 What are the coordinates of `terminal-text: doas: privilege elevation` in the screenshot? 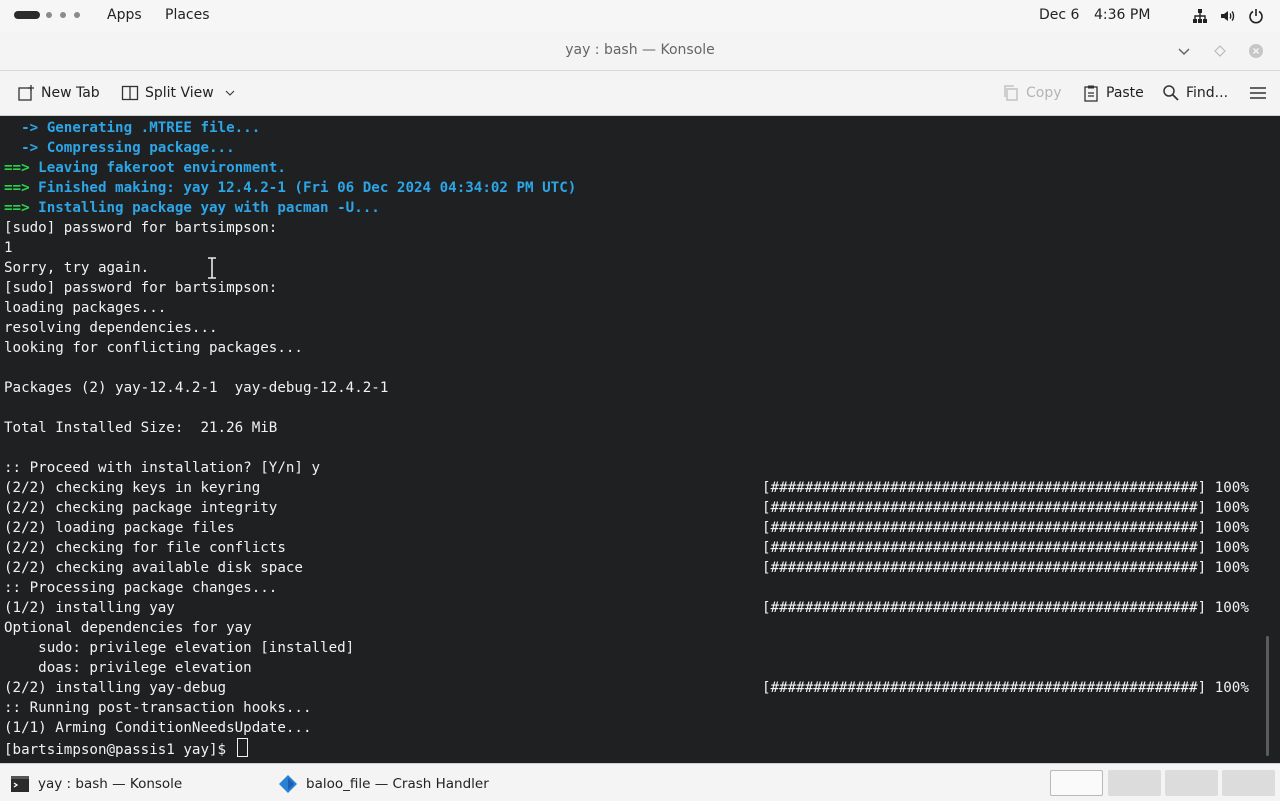 It's located at (128, 668).